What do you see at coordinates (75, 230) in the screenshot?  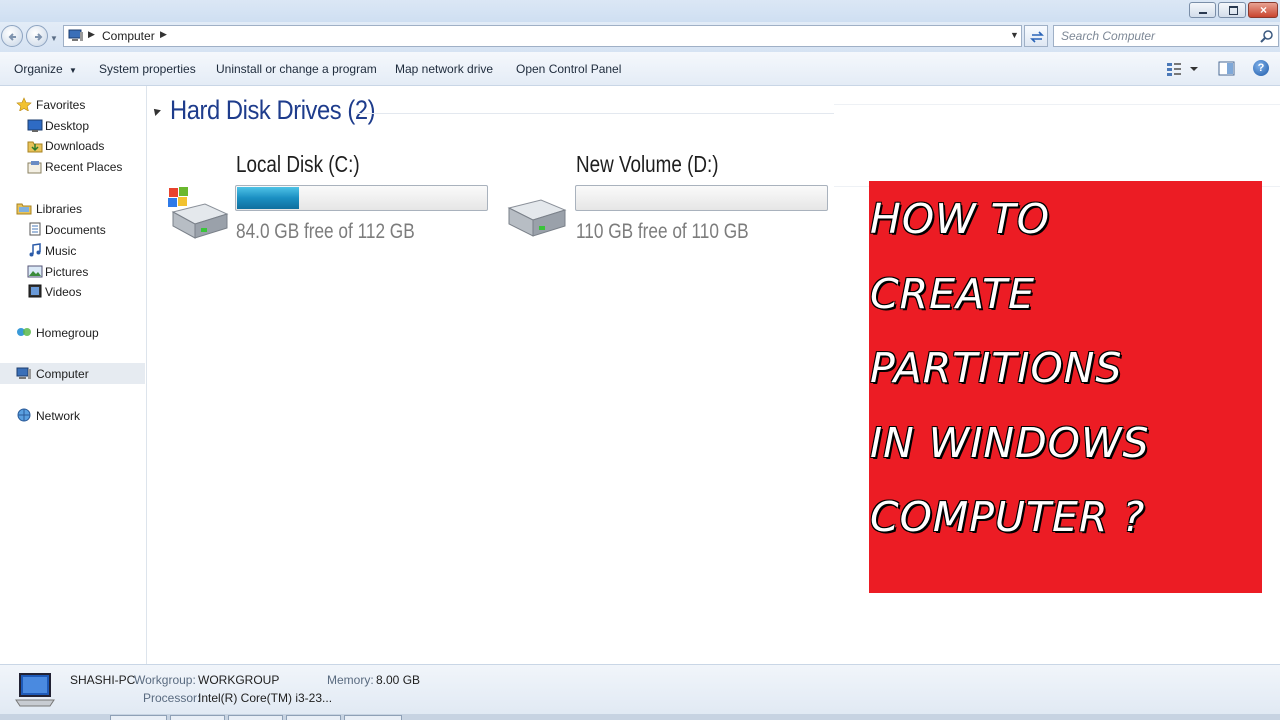 I see `sidebar-item-documents: Documents` at bounding box center [75, 230].